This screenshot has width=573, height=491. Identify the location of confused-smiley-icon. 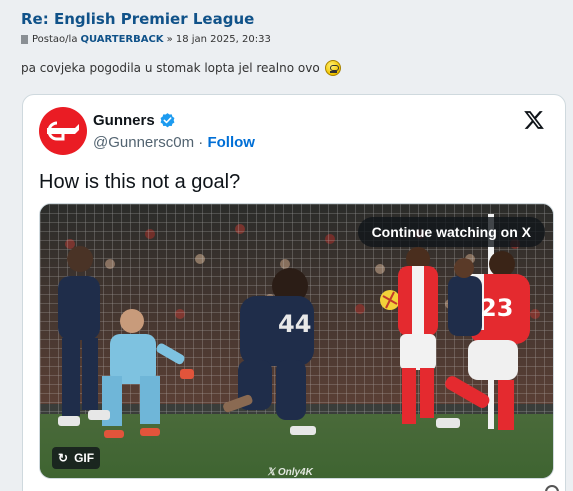
(332, 68).